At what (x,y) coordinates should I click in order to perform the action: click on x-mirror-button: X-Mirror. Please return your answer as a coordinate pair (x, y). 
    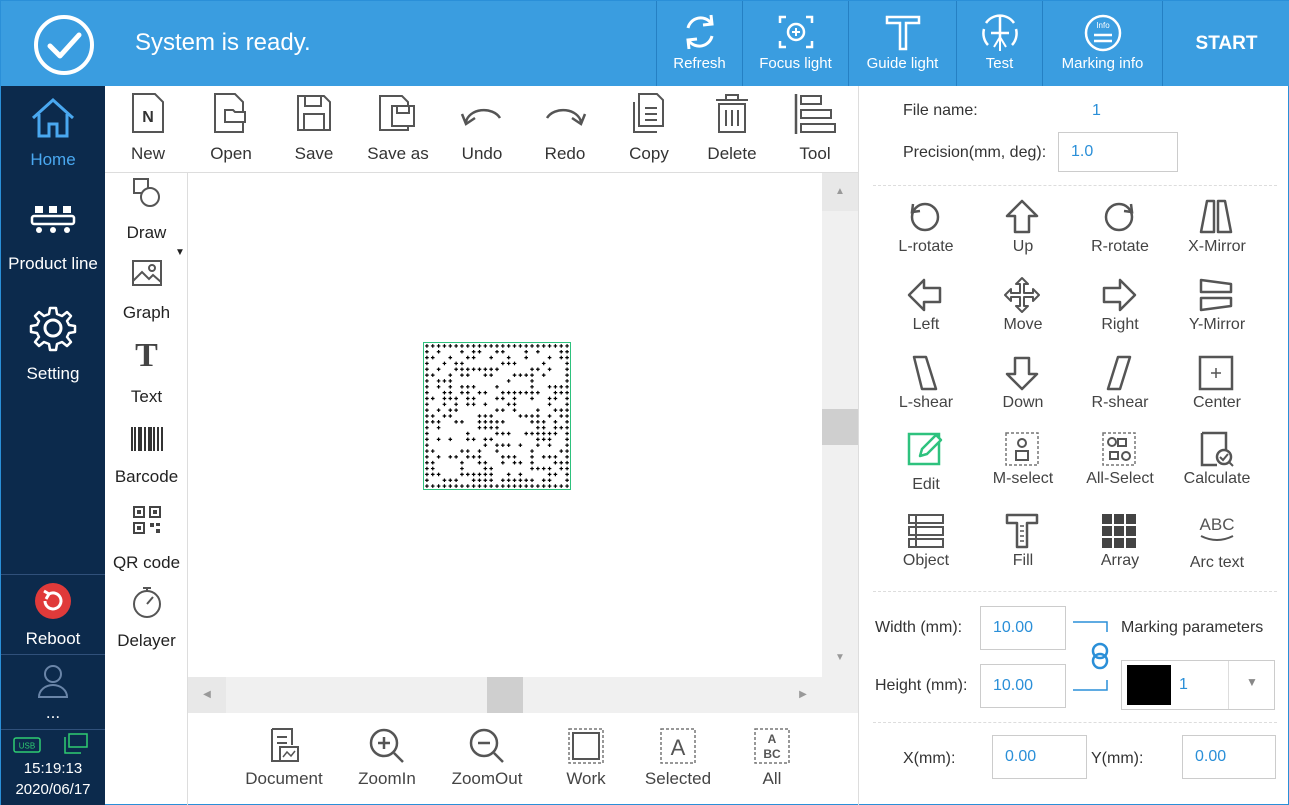
    Looking at the image, I should click on (1217, 227).